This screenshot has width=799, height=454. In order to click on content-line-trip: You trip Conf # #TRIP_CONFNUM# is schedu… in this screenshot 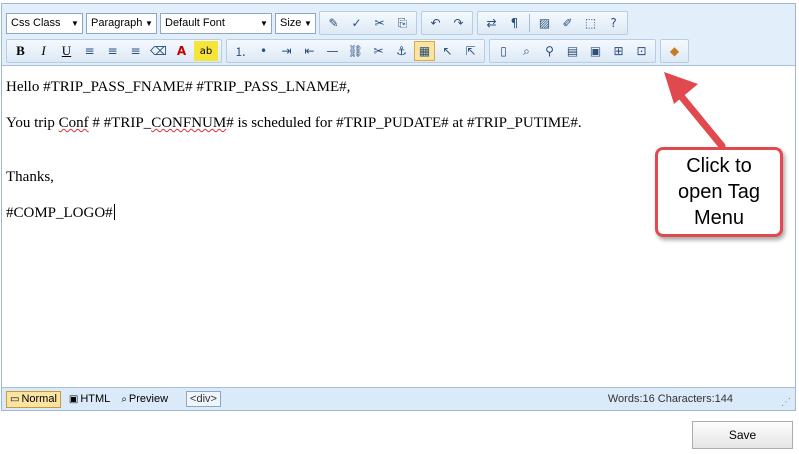, I will do `click(294, 123)`.